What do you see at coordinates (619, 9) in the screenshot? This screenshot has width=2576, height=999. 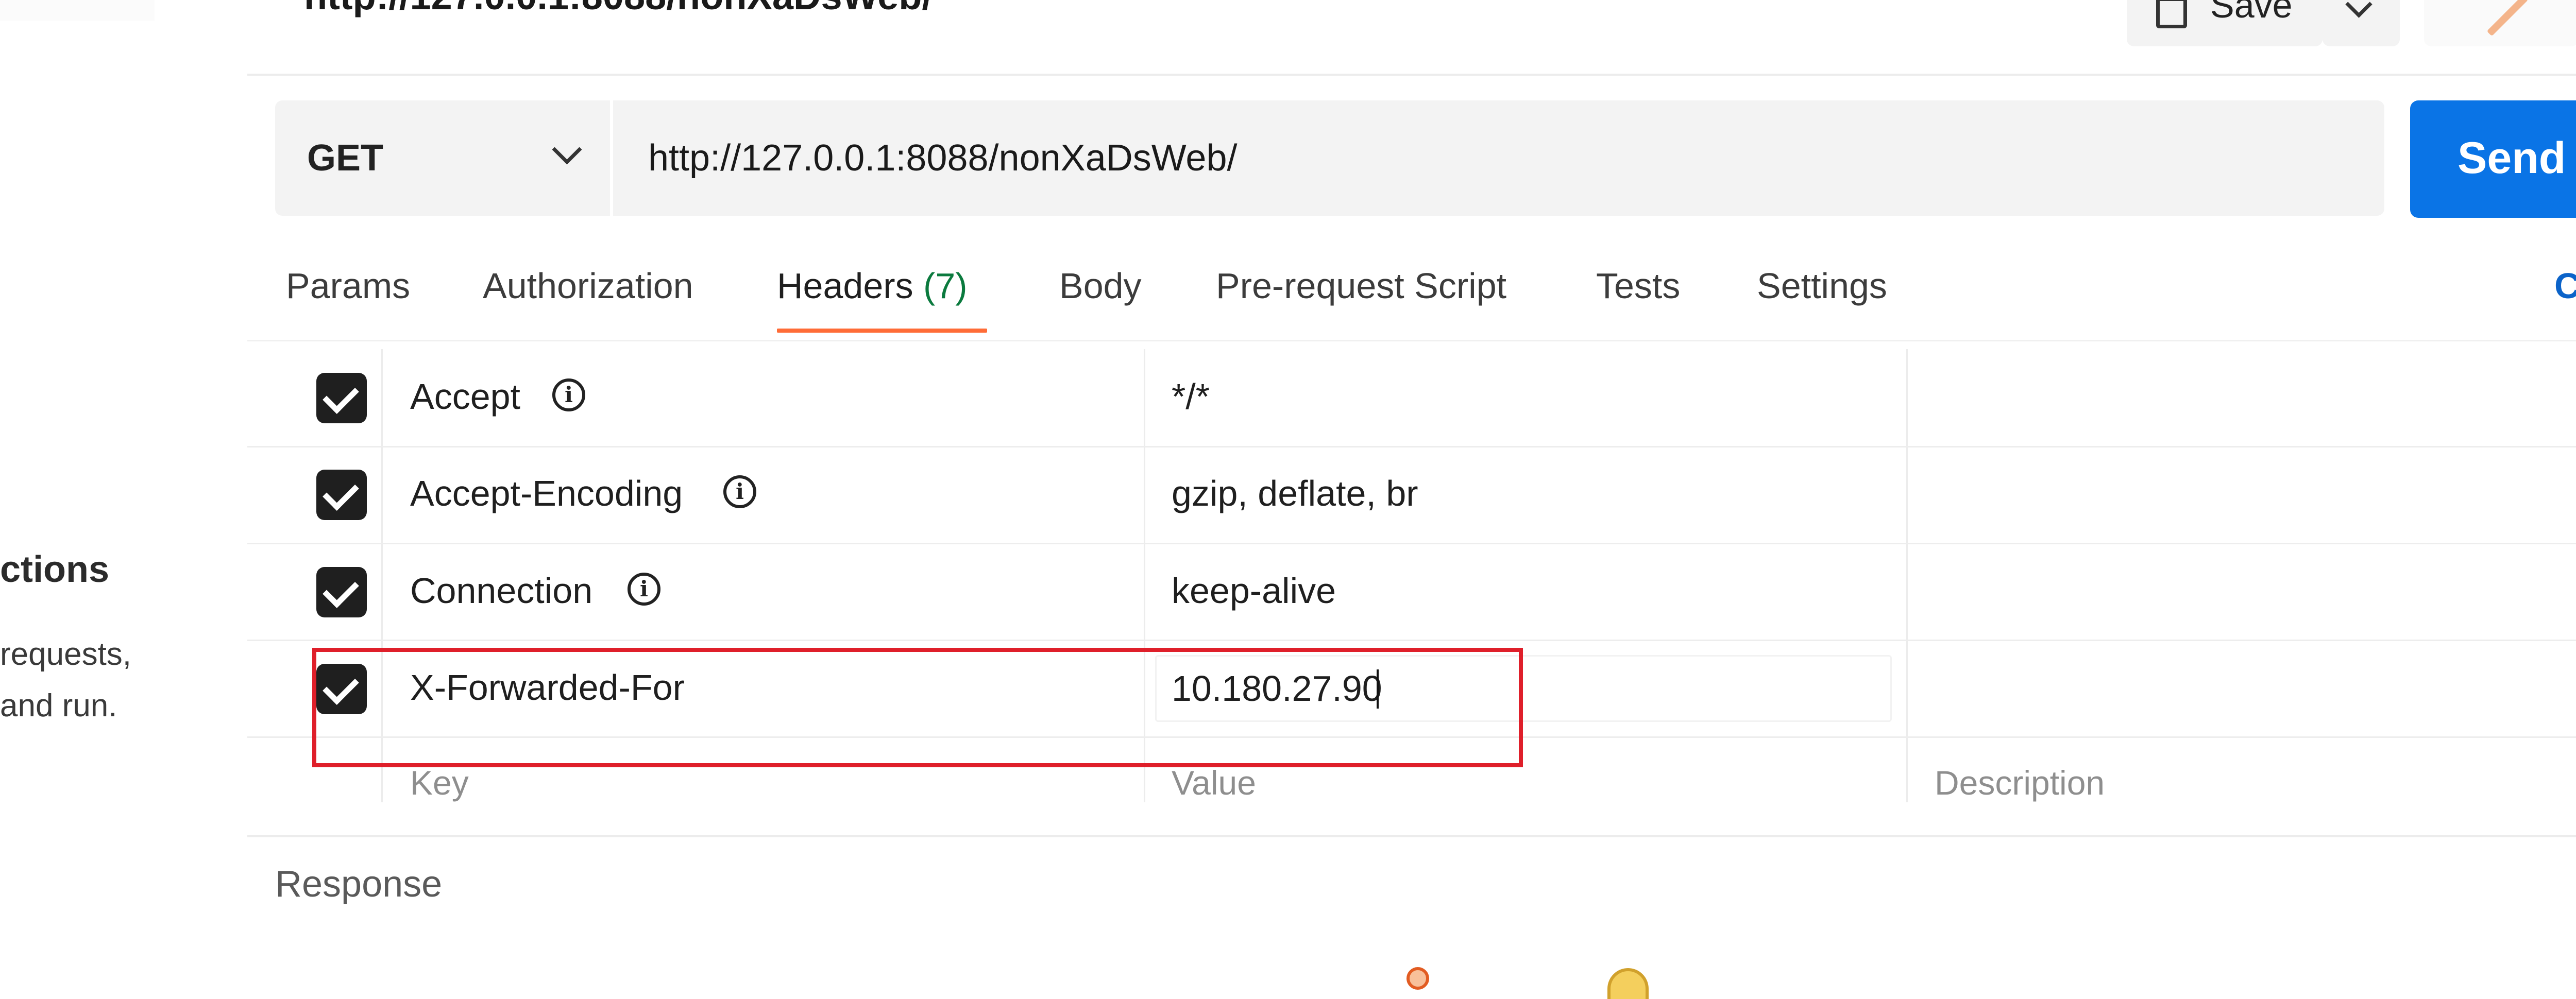 I see `request-title: http://127.0.0.1:8088/nonXaDsWeb/` at bounding box center [619, 9].